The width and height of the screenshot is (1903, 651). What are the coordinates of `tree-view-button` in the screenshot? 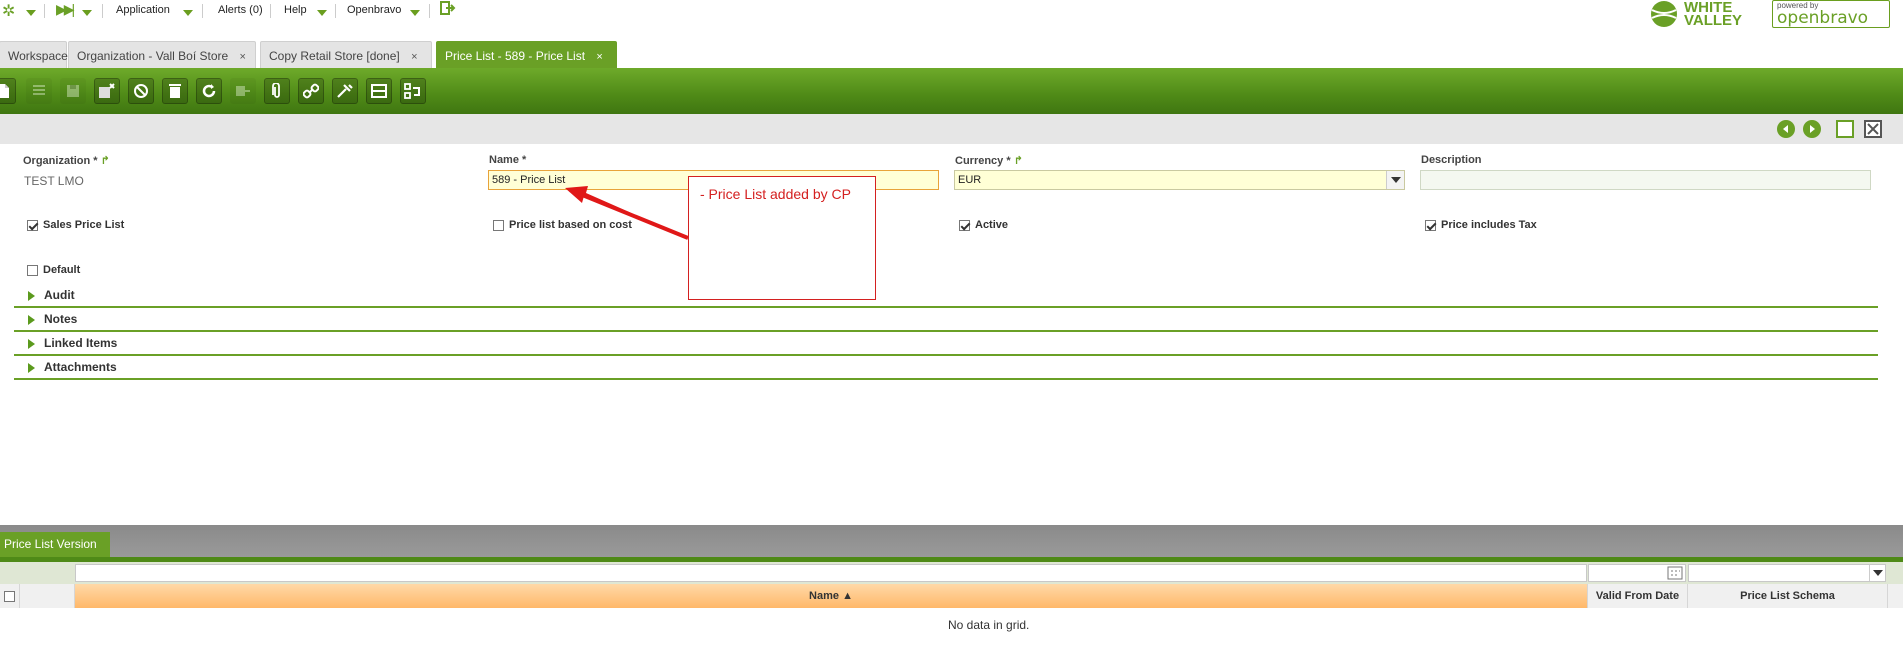 It's located at (413, 91).